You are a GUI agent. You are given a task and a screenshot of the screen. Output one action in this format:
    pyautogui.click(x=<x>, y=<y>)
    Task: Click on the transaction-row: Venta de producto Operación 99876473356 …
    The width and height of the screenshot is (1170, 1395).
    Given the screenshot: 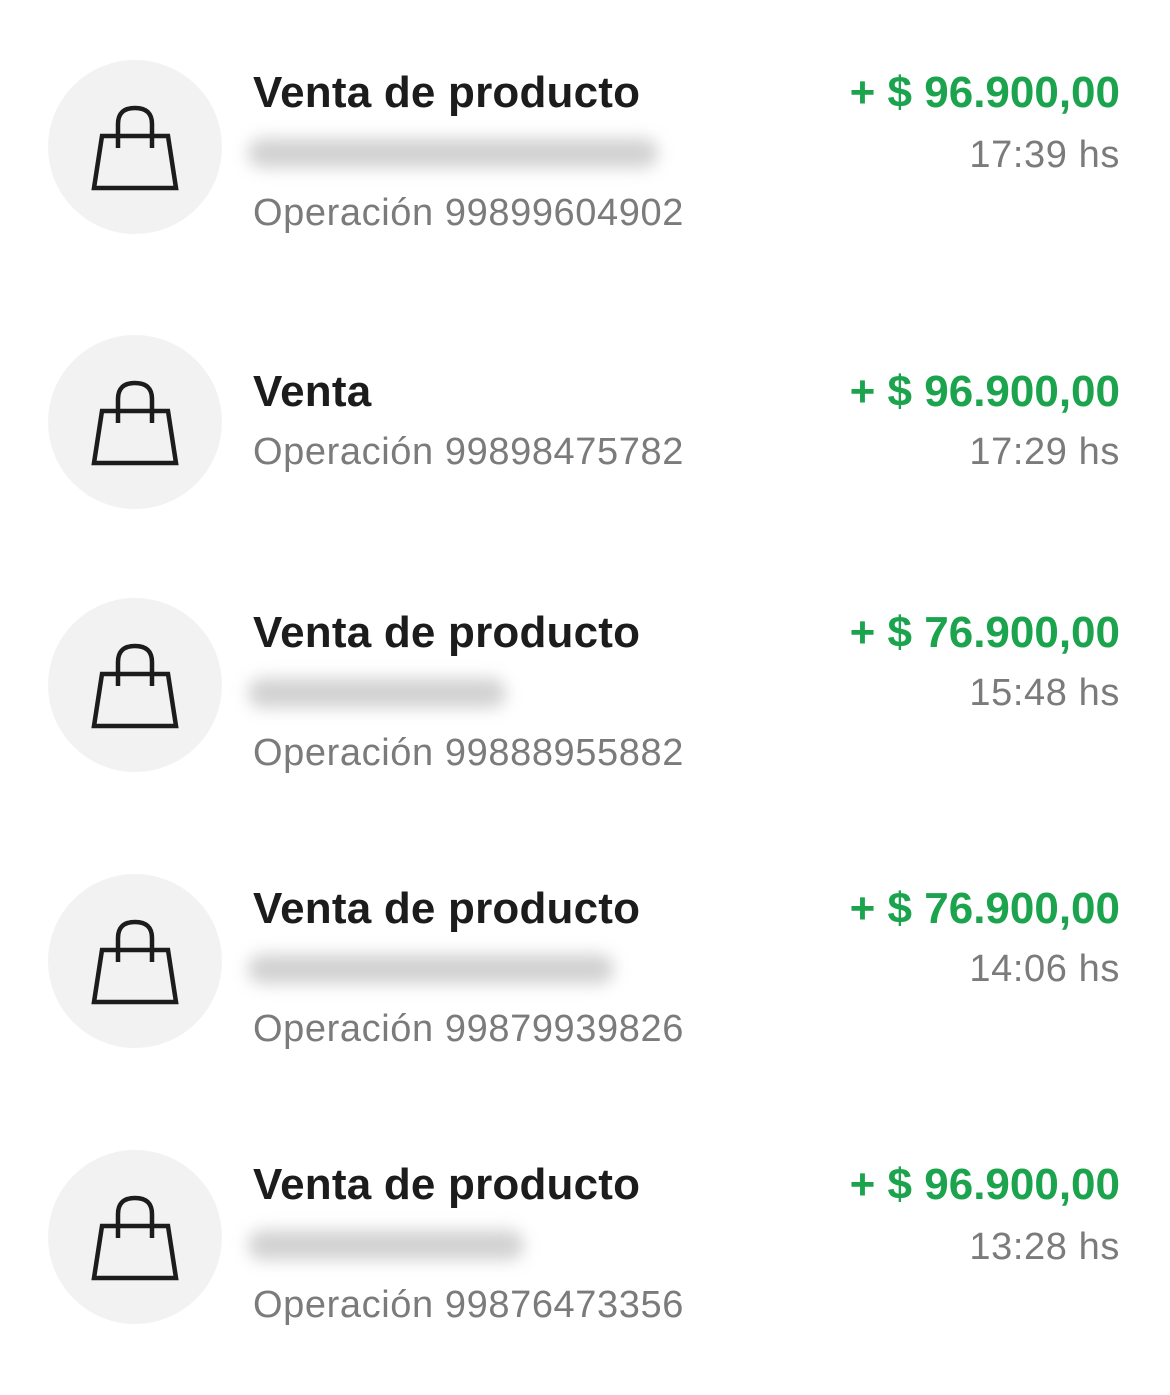 What is the action you would take?
    pyautogui.click(x=585, y=1250)
    